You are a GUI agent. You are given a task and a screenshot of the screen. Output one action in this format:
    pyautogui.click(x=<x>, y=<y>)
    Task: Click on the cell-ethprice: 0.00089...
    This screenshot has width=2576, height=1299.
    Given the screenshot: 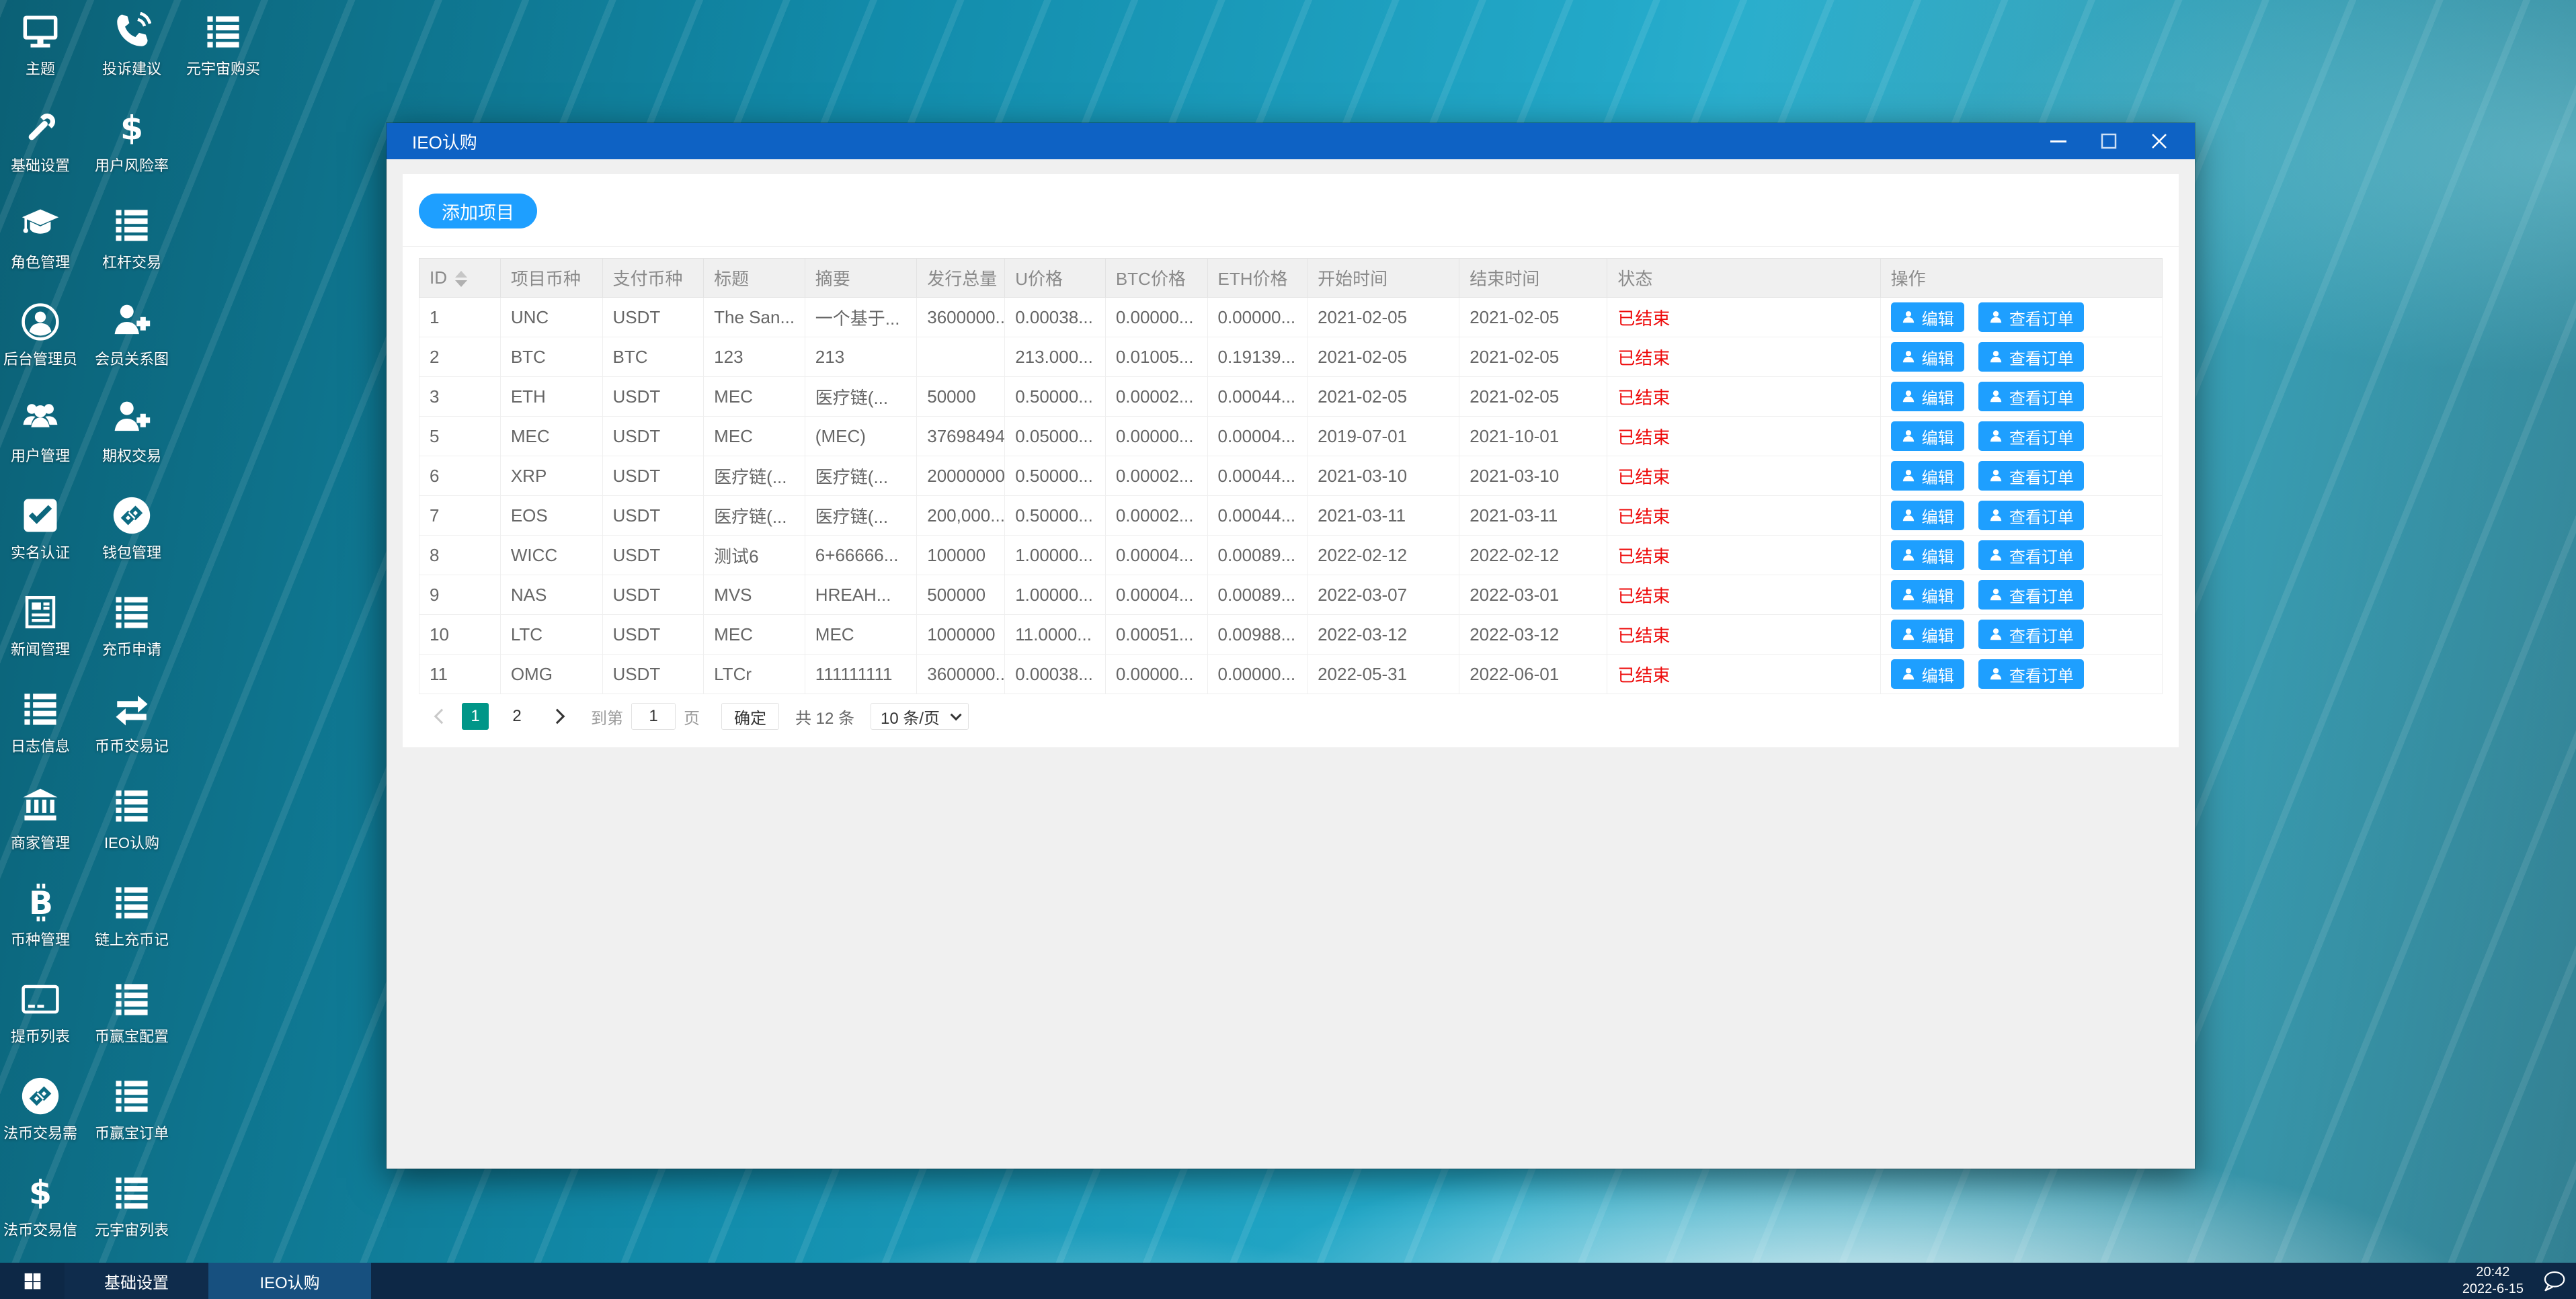 What is the action you would take?
    pyautogui.click(x=1257, y=595)
    